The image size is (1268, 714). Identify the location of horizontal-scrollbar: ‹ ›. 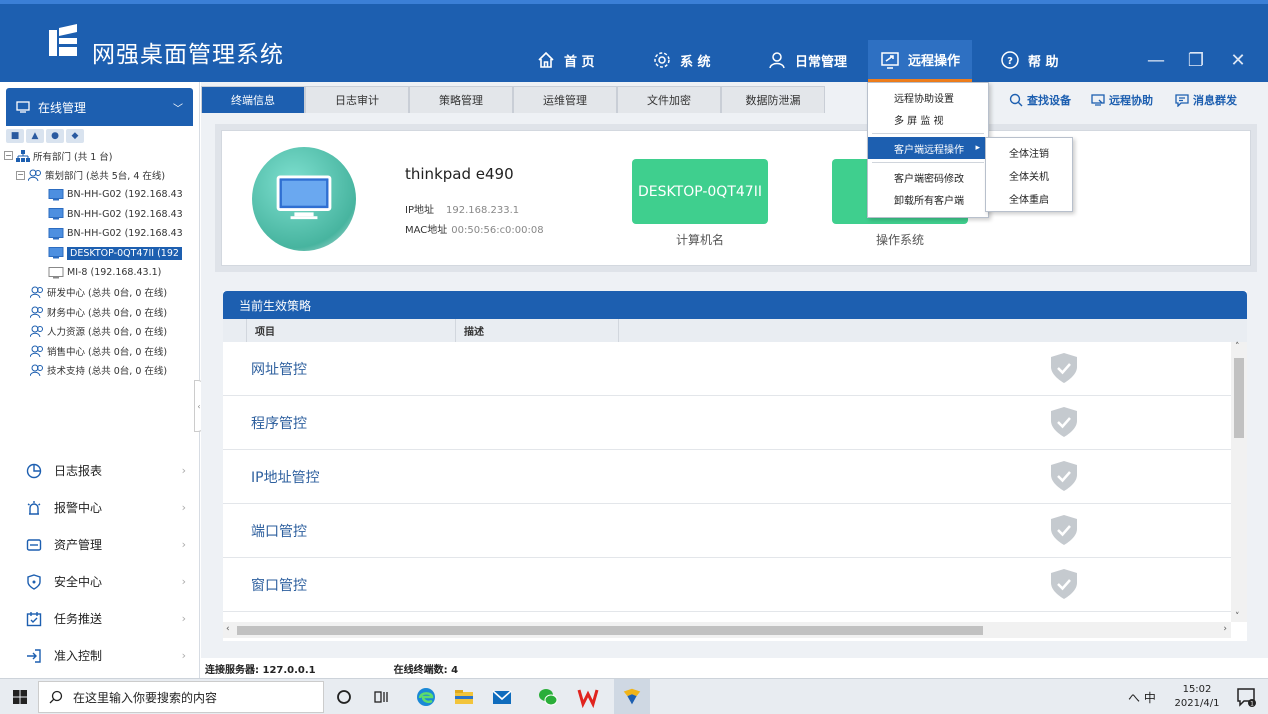
(727, 630).